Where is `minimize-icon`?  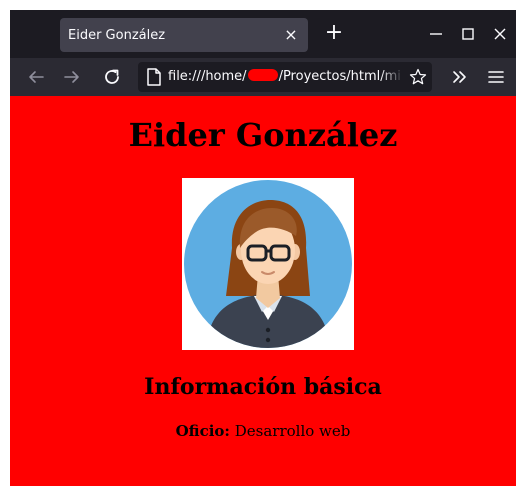
minimize-icon is located at coordinates (436, 34).